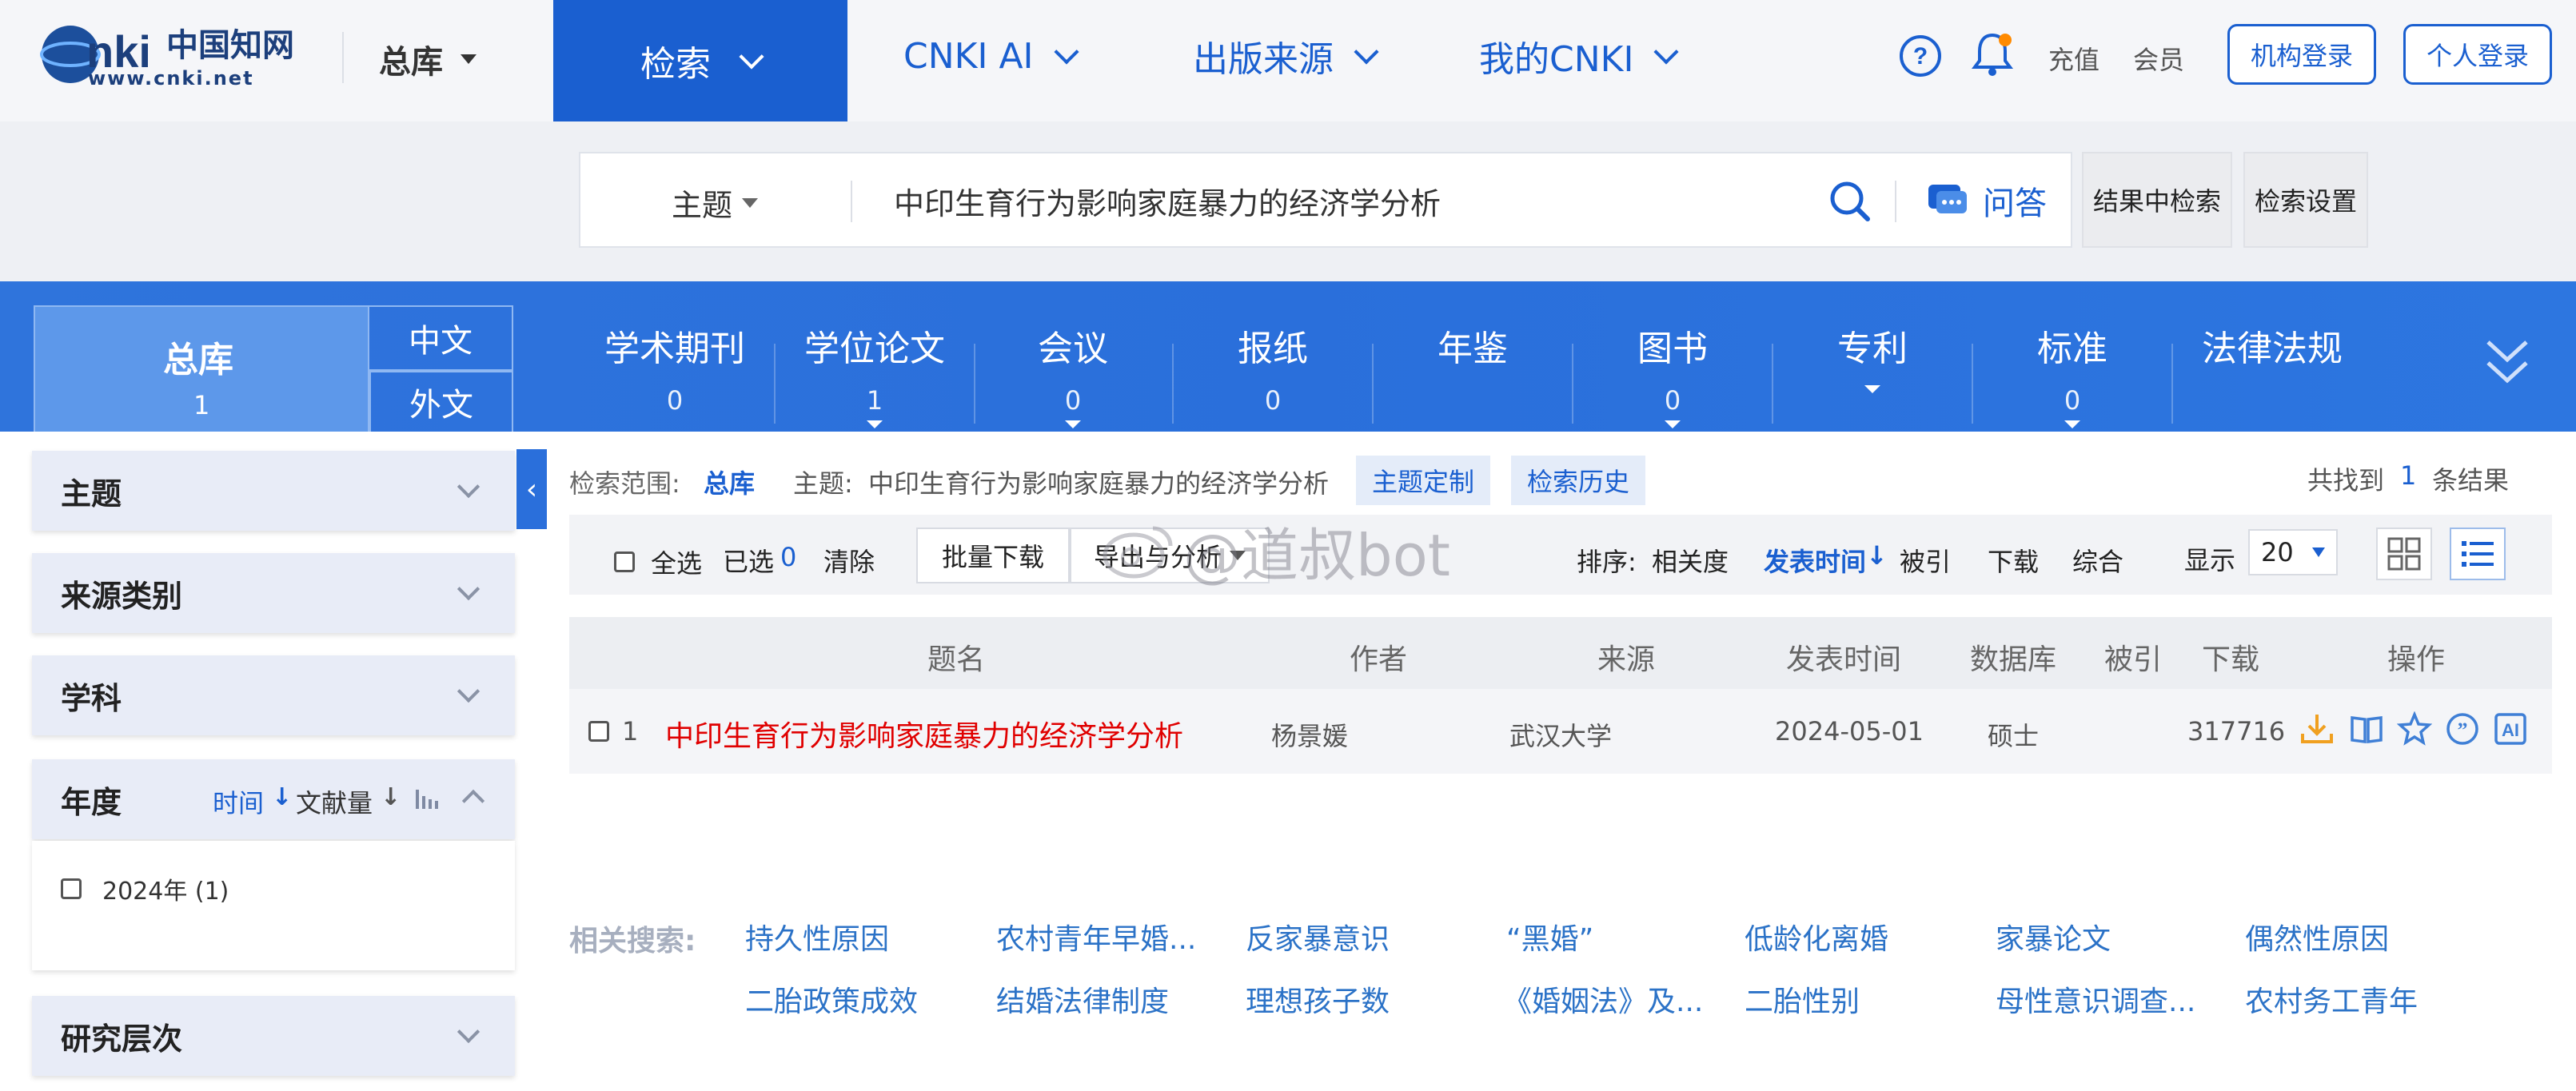  Describe the element at coordinates (1073, 376) in the screenshot. I see `db-tab-conferences: 会议 0` at that location.